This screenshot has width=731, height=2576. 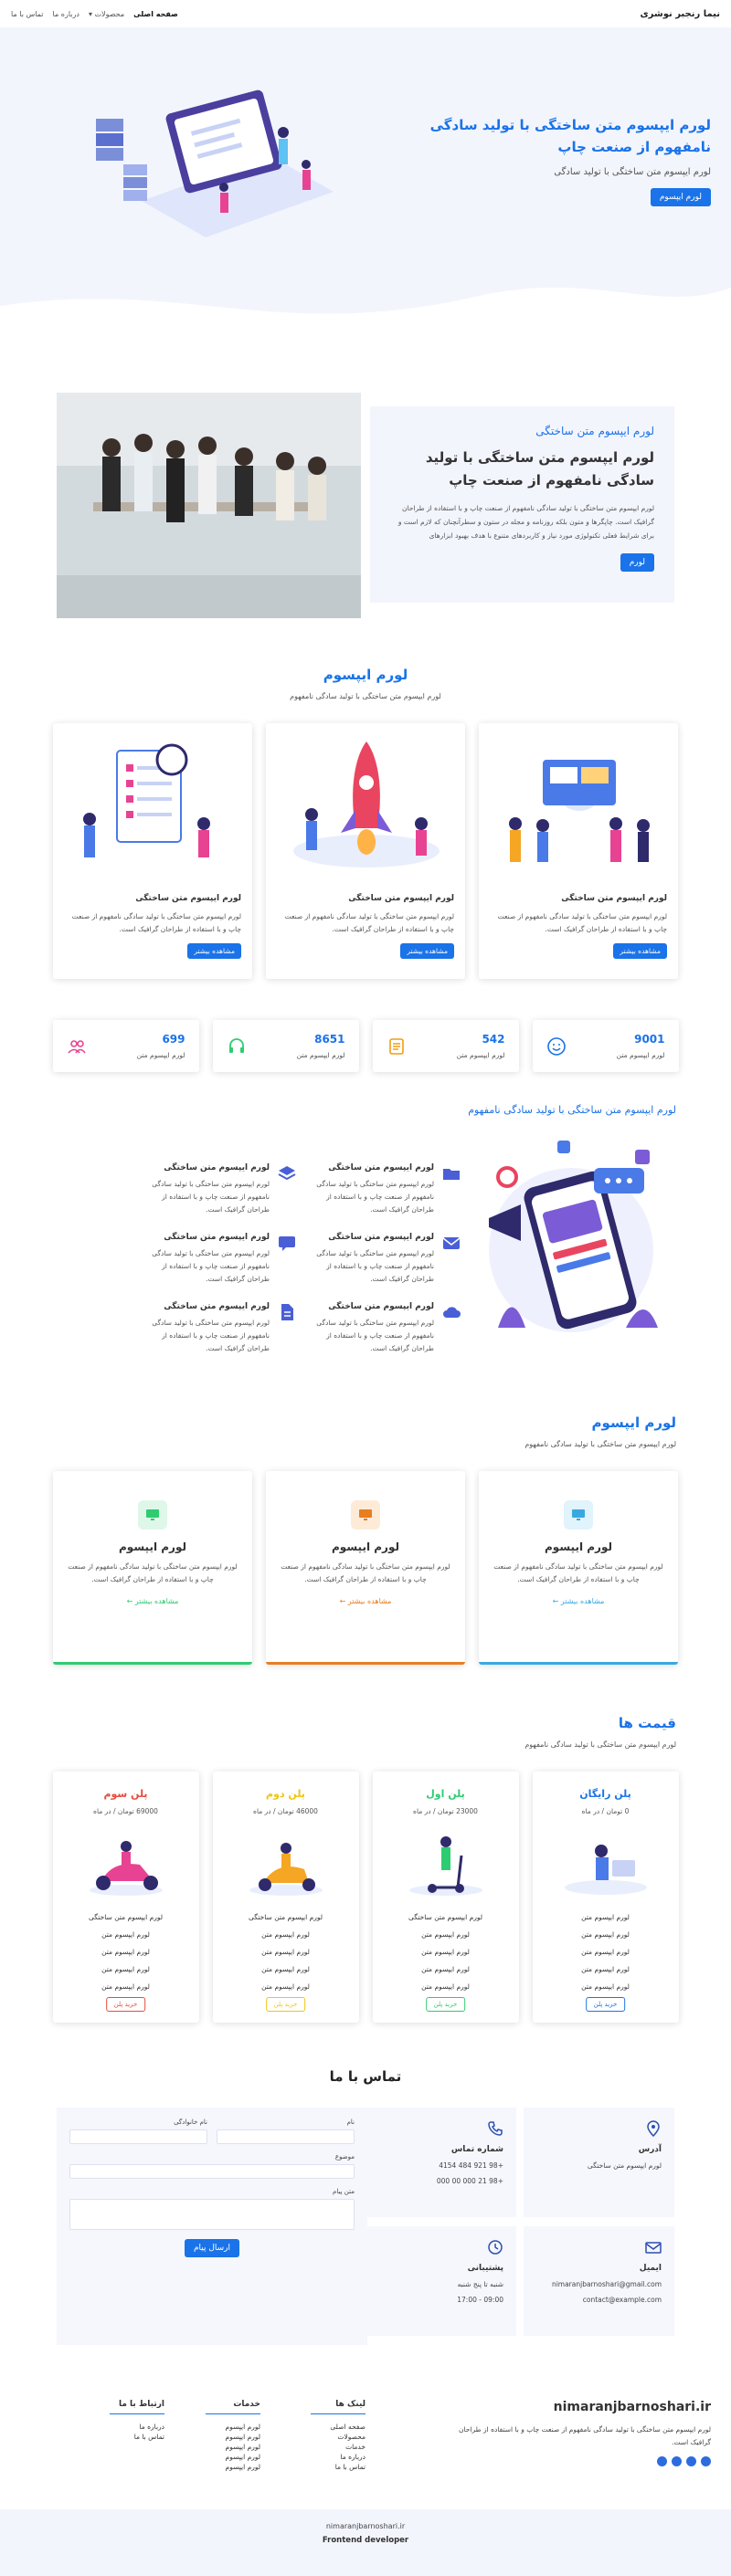 I want to click on stat-number: 8651, so click(x=329, y=1039).